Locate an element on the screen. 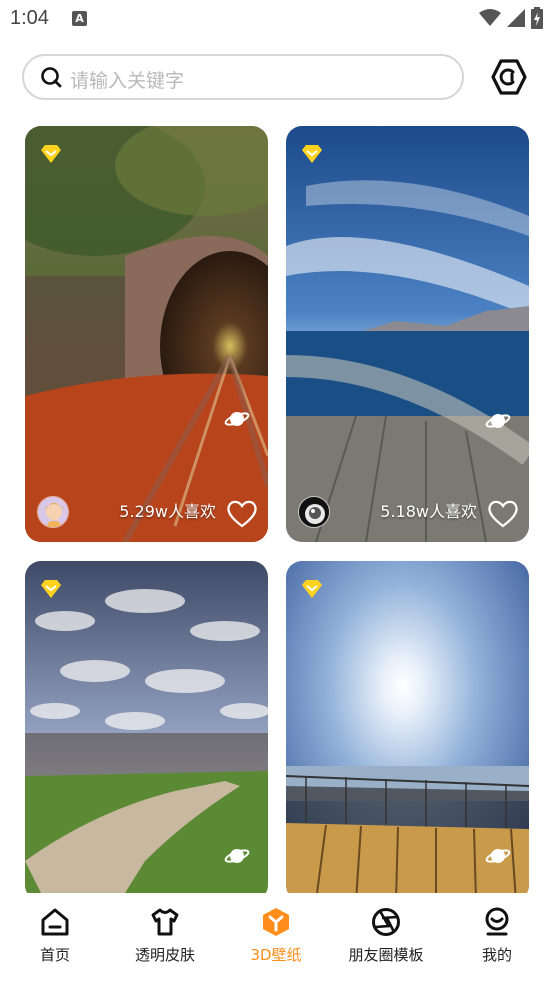 The image size is (553, 983). 3d-wallpaper-icon is located at coordinates (276, 922).